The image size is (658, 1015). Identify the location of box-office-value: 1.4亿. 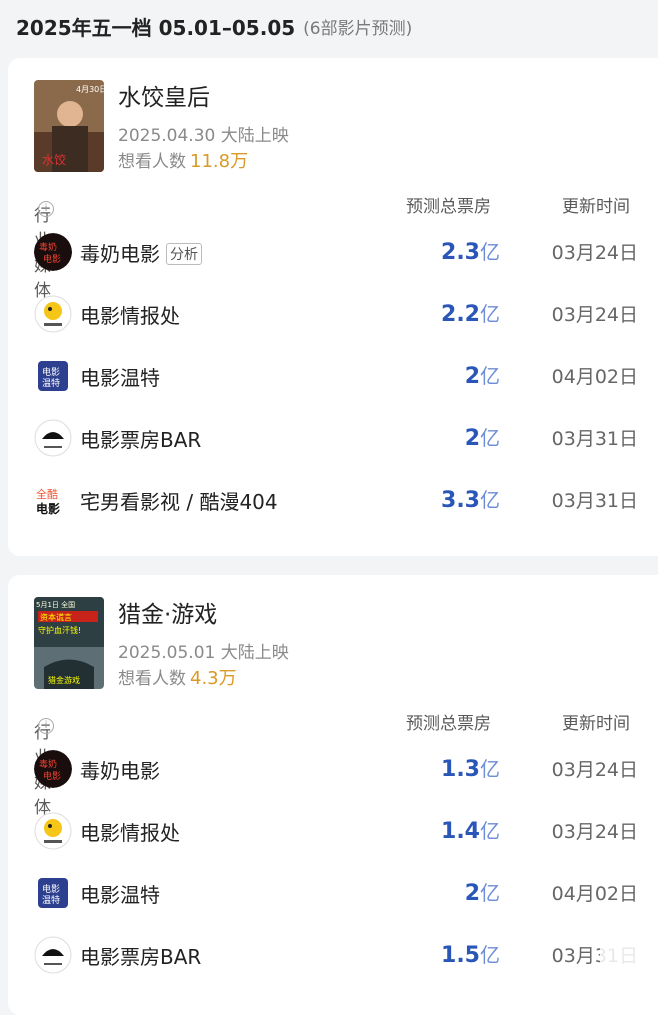
(470, 831).